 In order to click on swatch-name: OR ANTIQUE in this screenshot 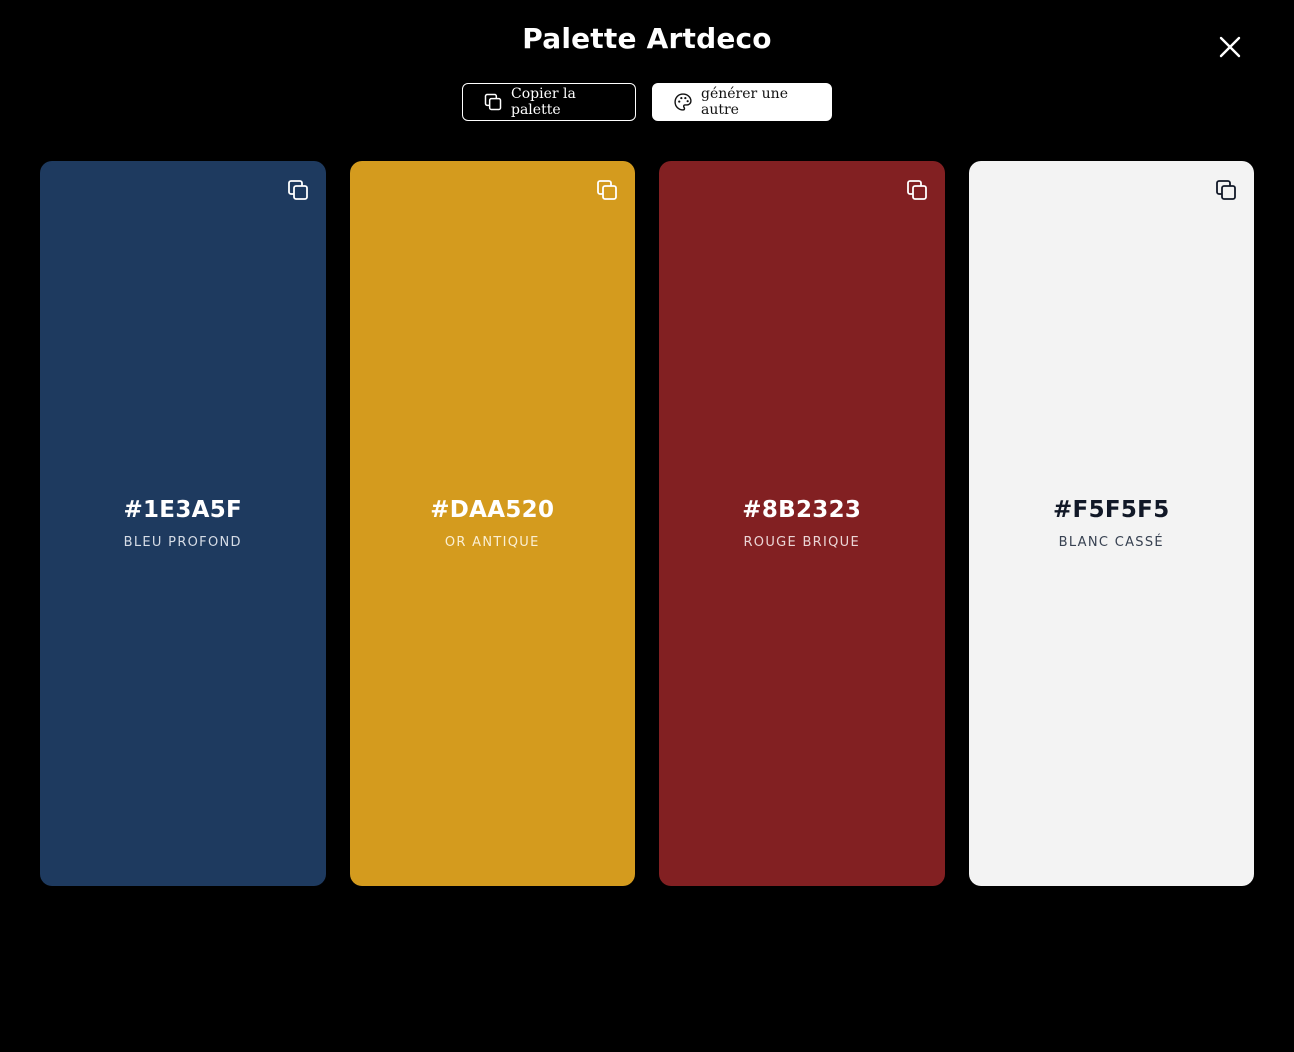, I will do `click(492, 542)`.